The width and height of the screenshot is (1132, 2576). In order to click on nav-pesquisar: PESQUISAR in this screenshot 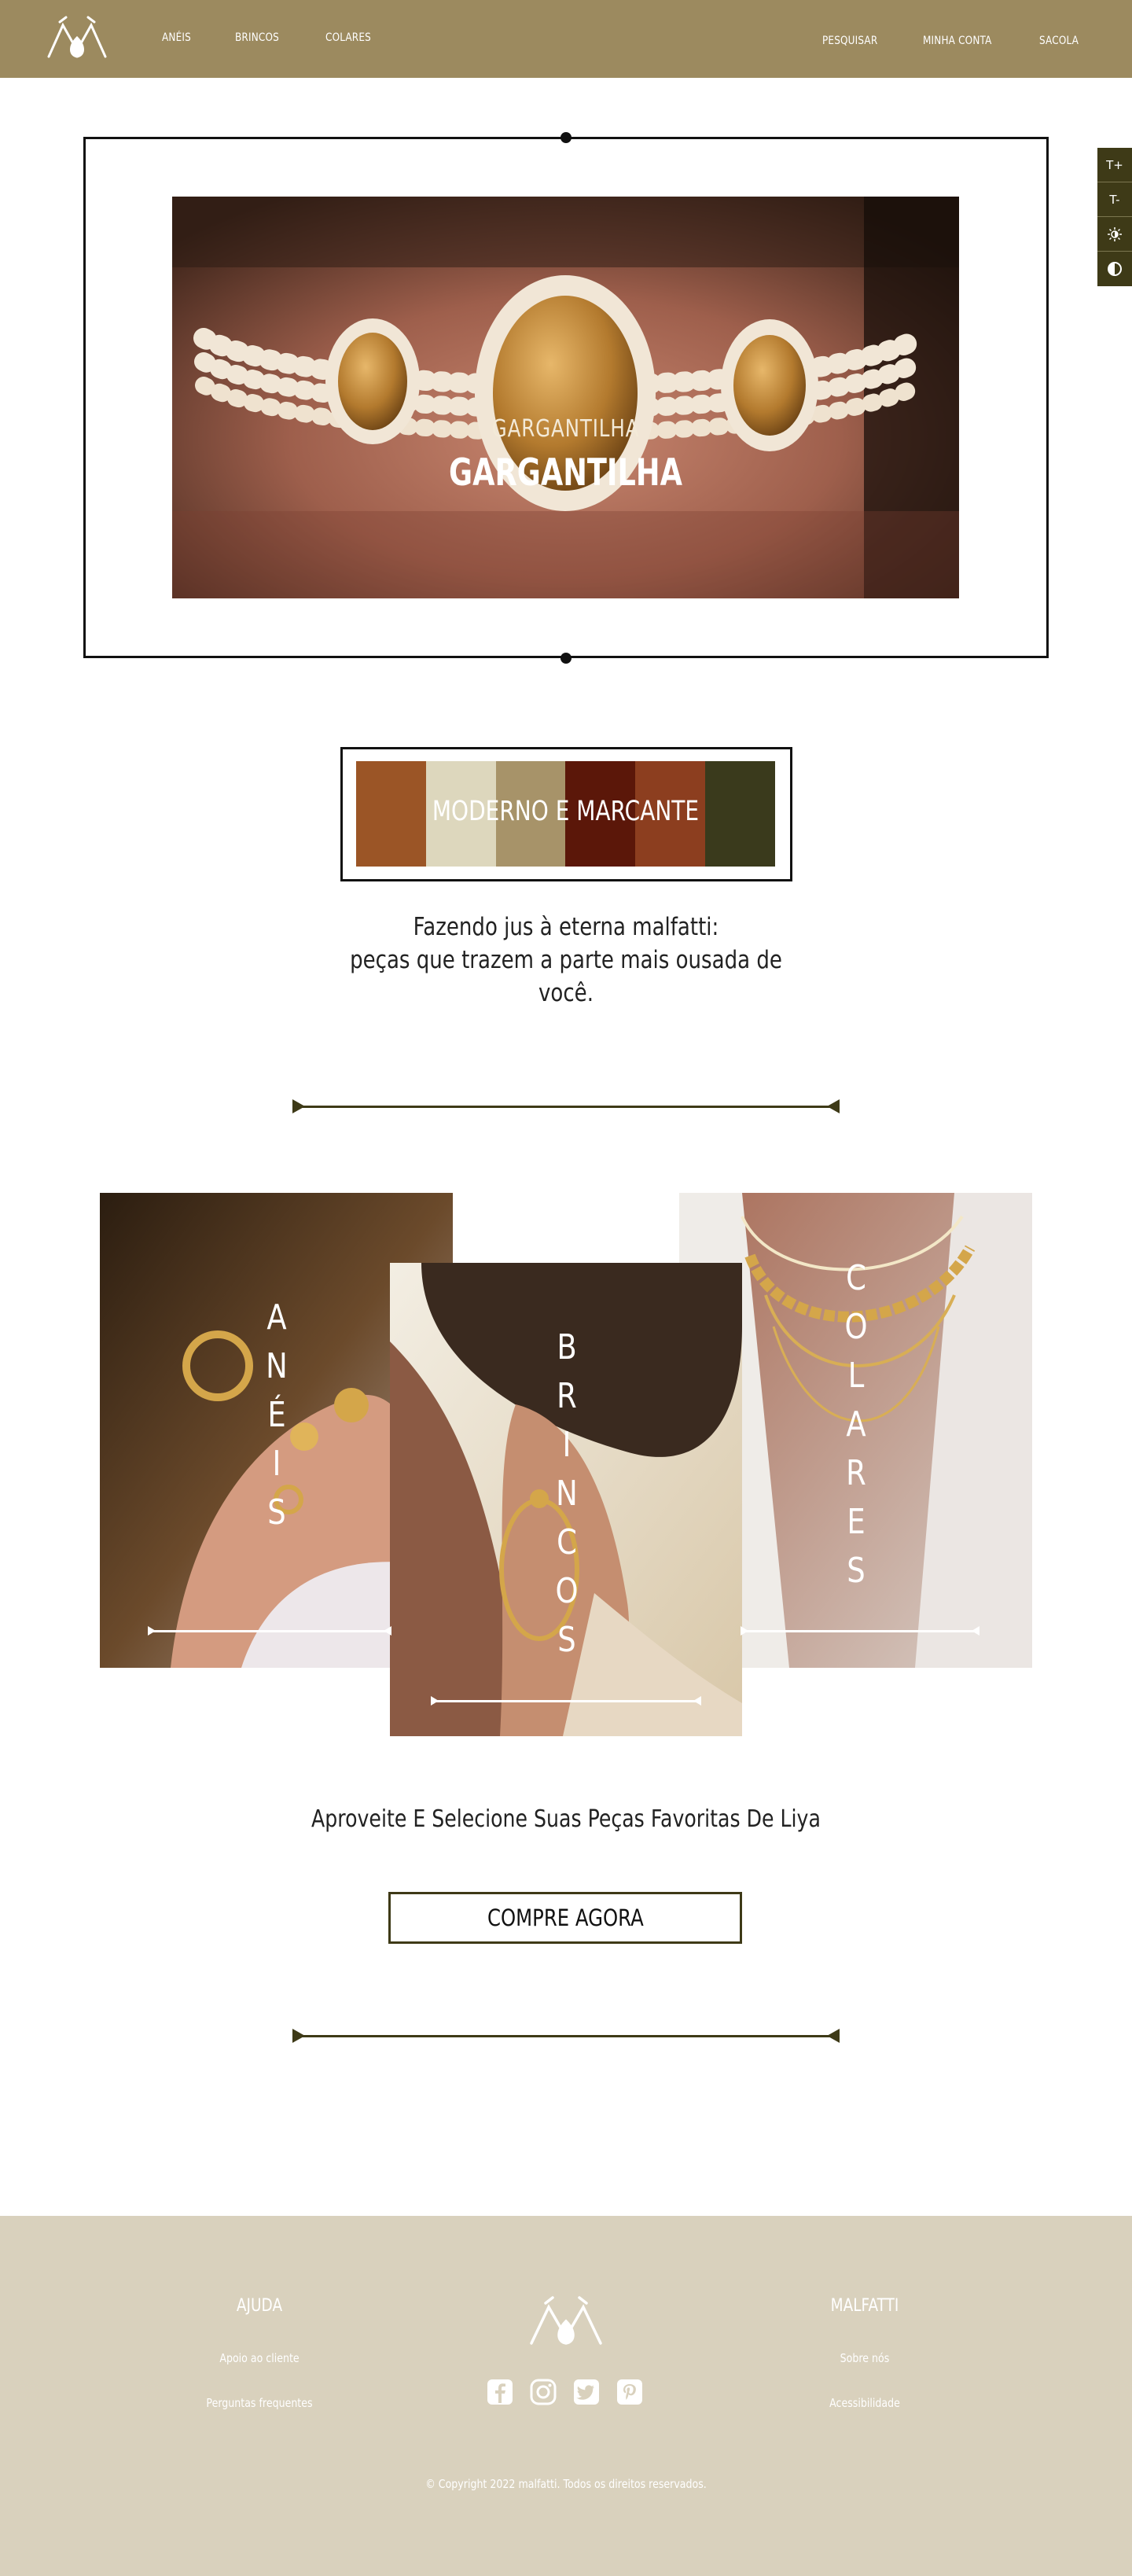, I will do `click(849, 41)`.